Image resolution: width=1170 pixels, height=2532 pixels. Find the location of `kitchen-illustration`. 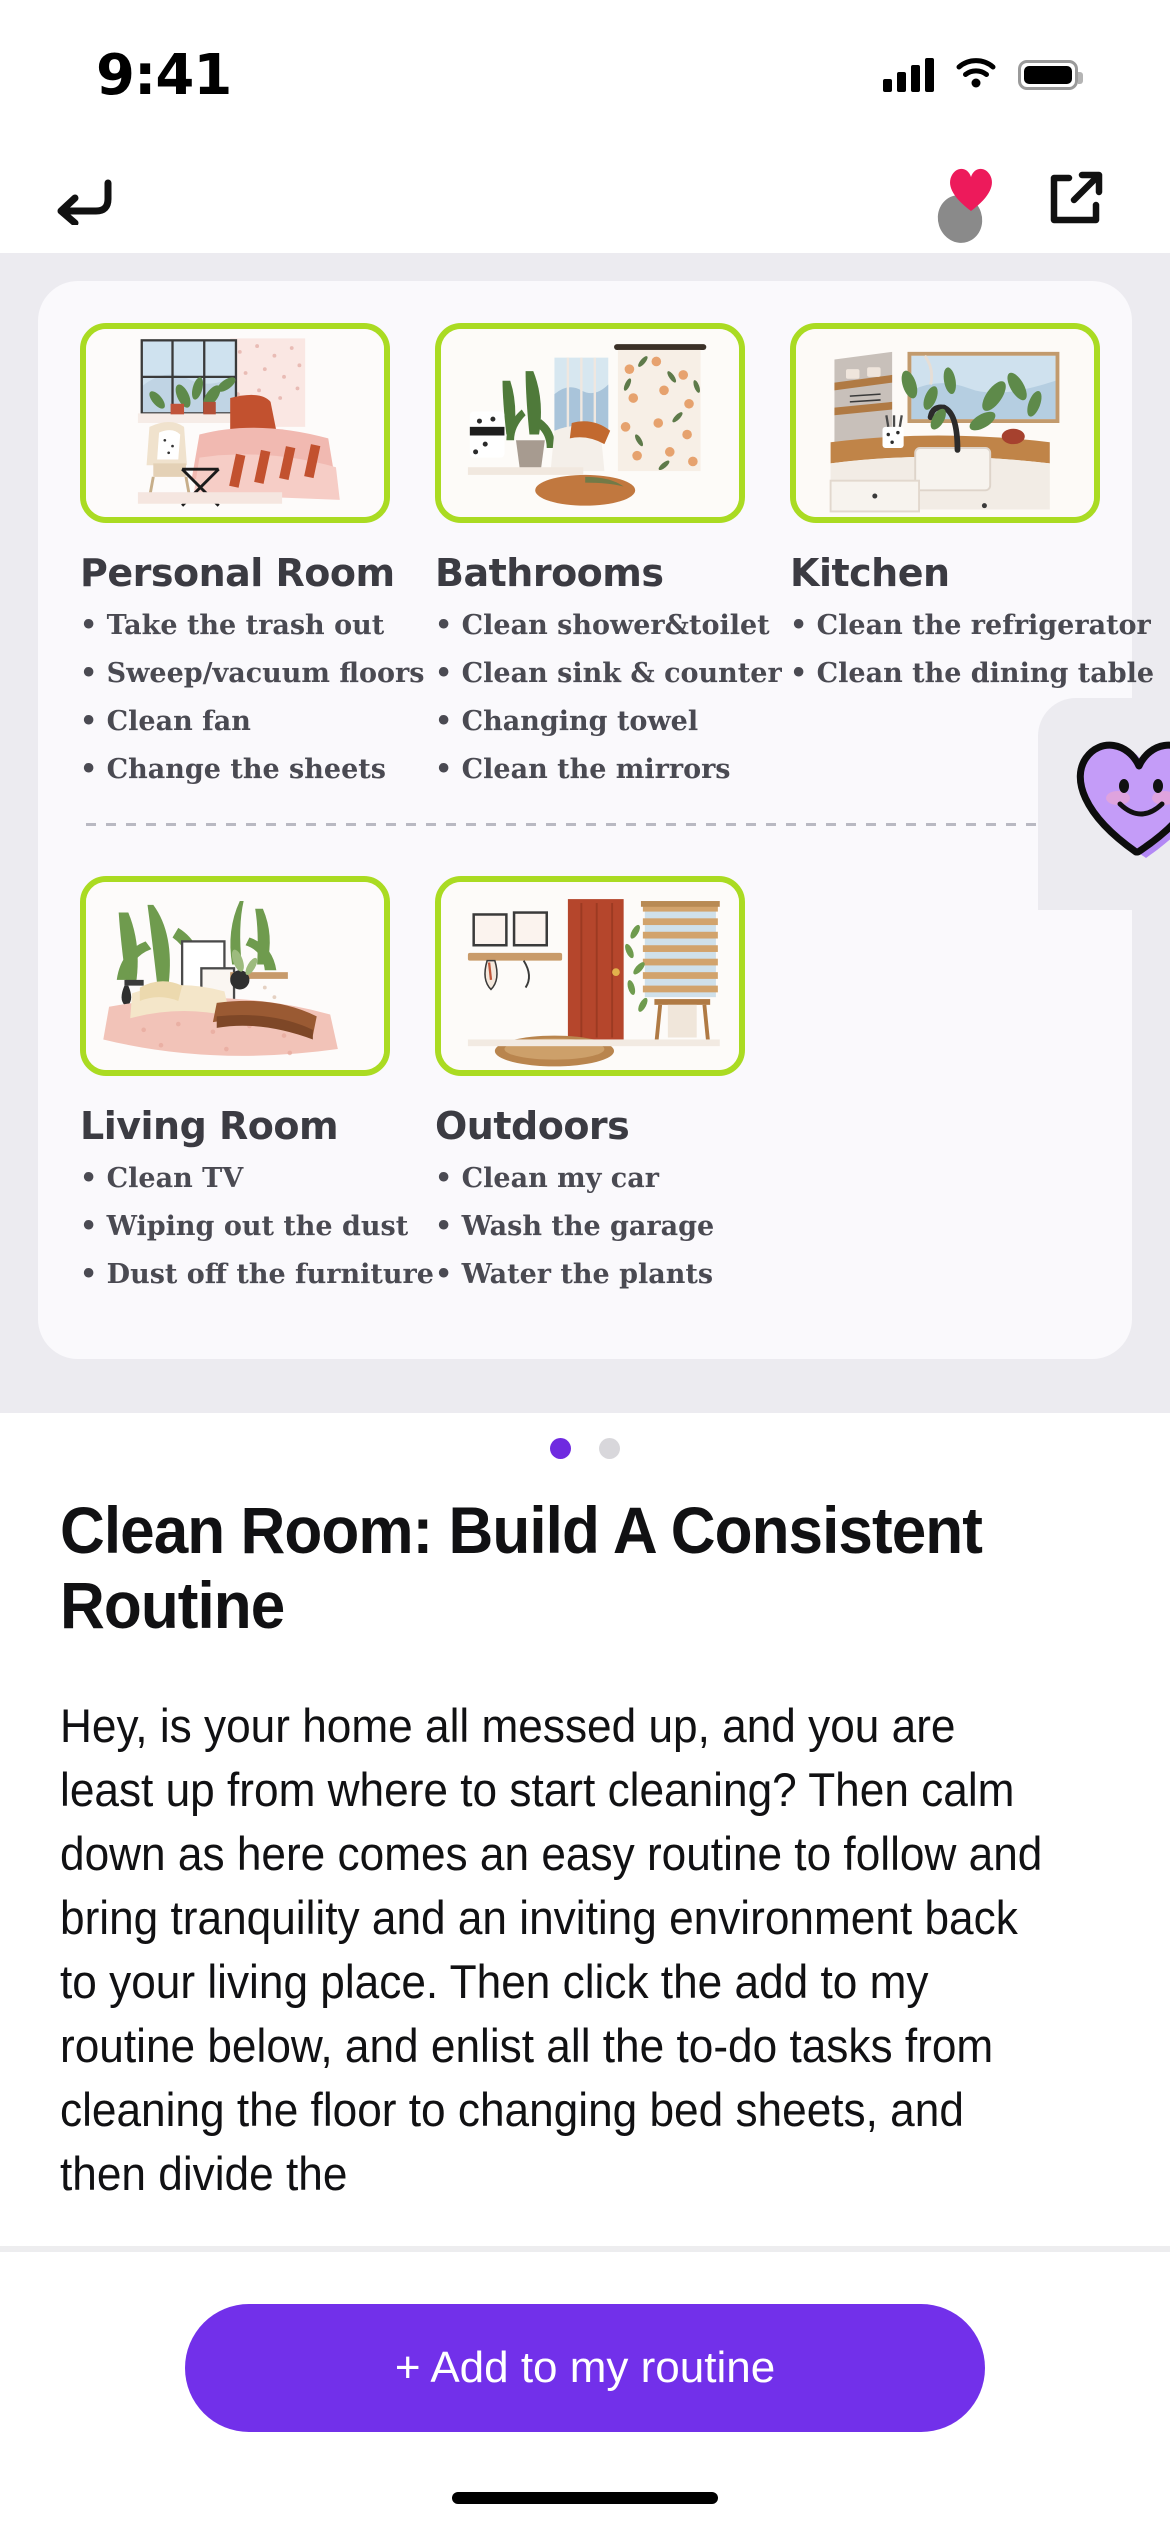

kitchen-illustration is located at coordinates (945, 423).